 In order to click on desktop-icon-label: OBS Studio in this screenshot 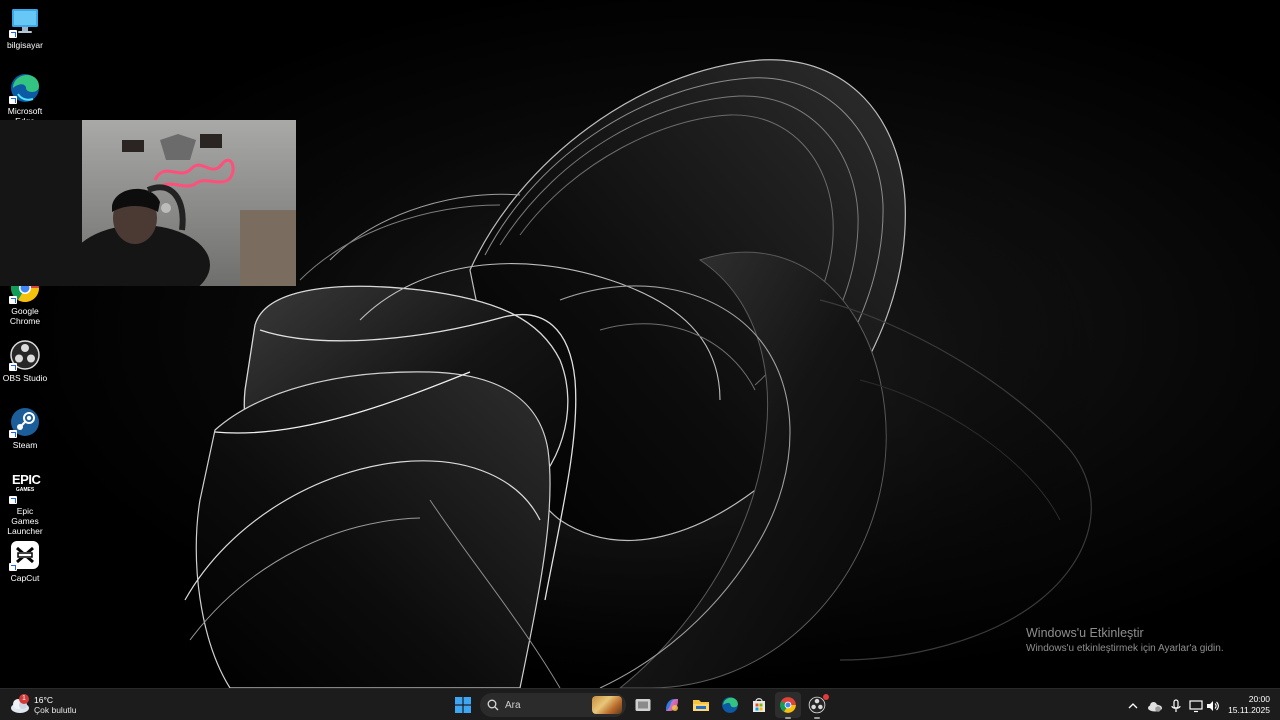, I will do `click(25, 378)`.